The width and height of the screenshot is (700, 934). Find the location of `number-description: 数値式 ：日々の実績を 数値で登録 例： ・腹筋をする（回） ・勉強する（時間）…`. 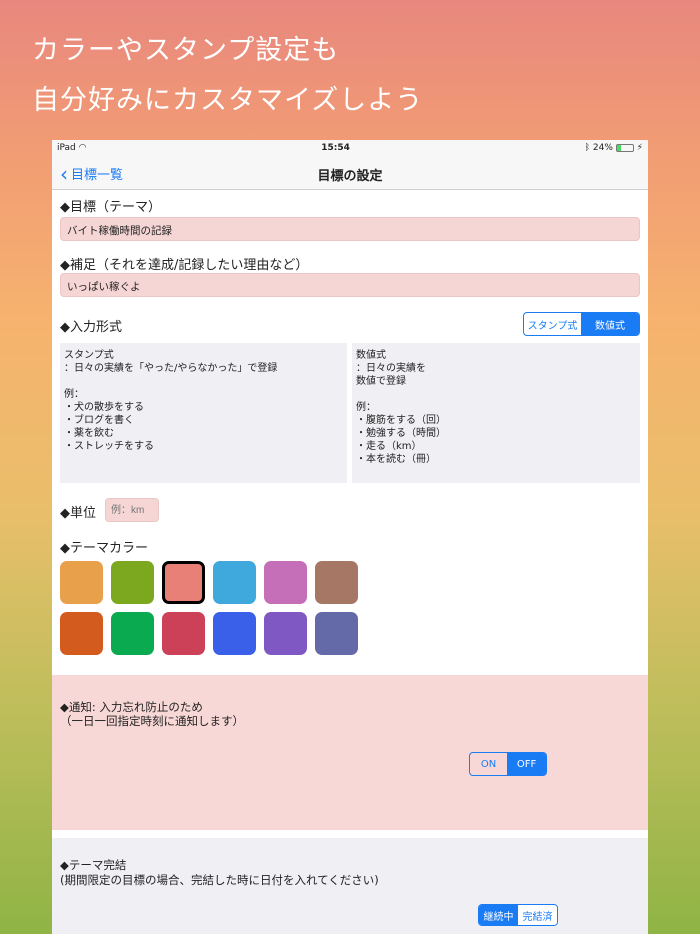

number-description: 数値式 ：日々の実績を 数値で登録 例： ・腹筋をする（回） ・勉強する（時間）… is located at coordinates (496, 413).